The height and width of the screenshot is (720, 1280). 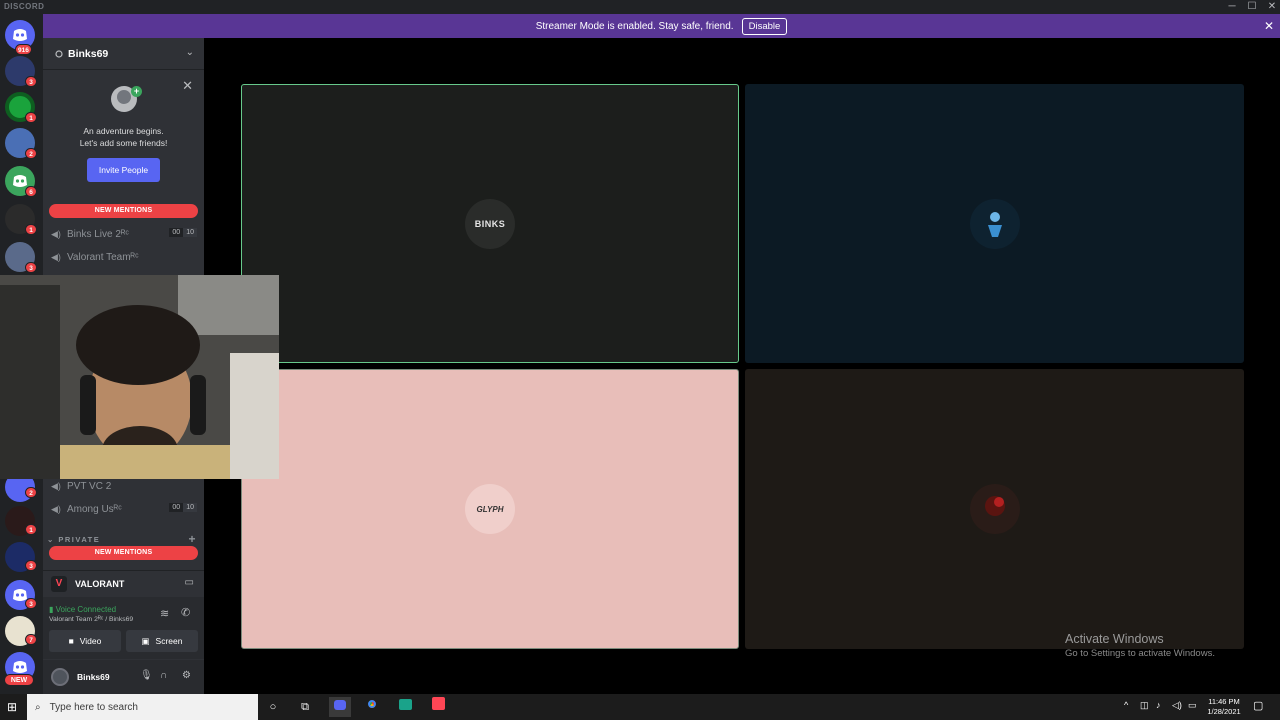 I want to click on volume-icon: ◁), so click(x=1177, y=705).